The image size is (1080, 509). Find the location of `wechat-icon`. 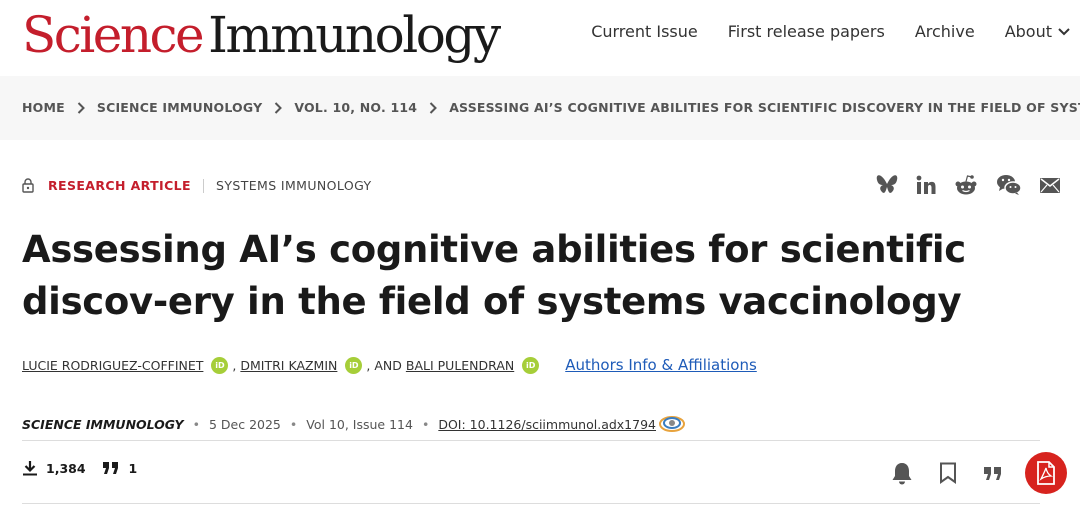

wechat-icon is located at coordinates (1009, 185).